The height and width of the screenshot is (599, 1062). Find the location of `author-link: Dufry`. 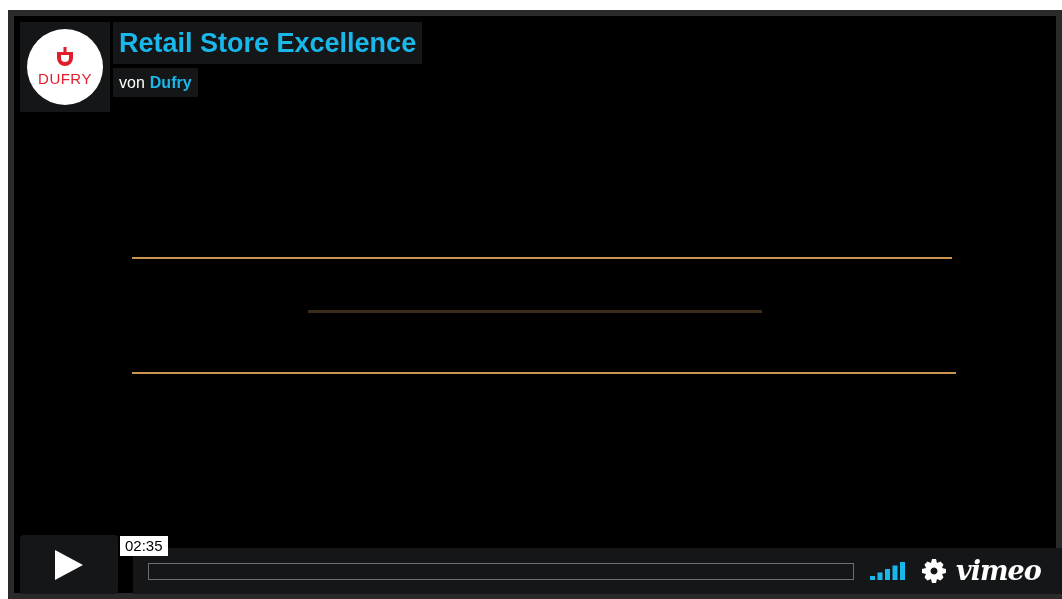

author-link: Dufry is located at coordinates (170, 82).